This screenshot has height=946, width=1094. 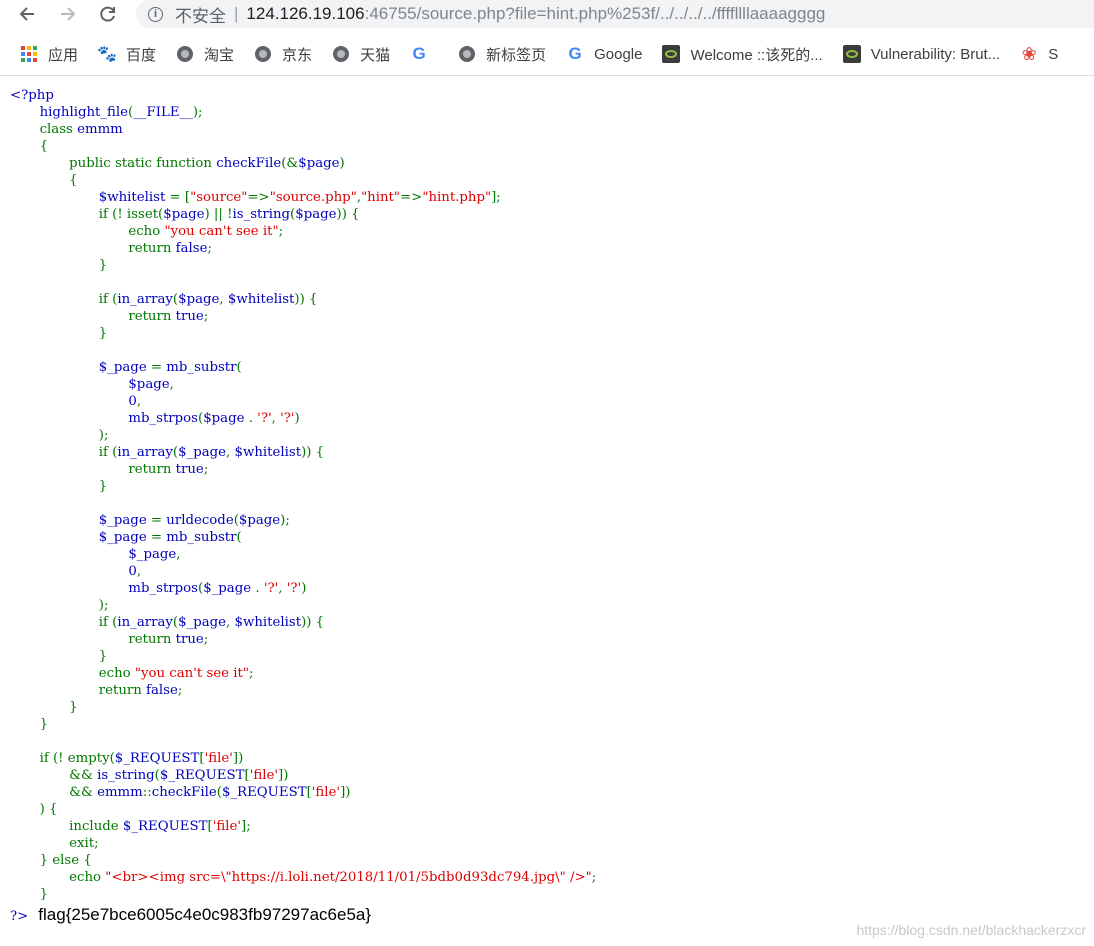 I want to click on code-token: ) || !, so click(x=218, y=214).